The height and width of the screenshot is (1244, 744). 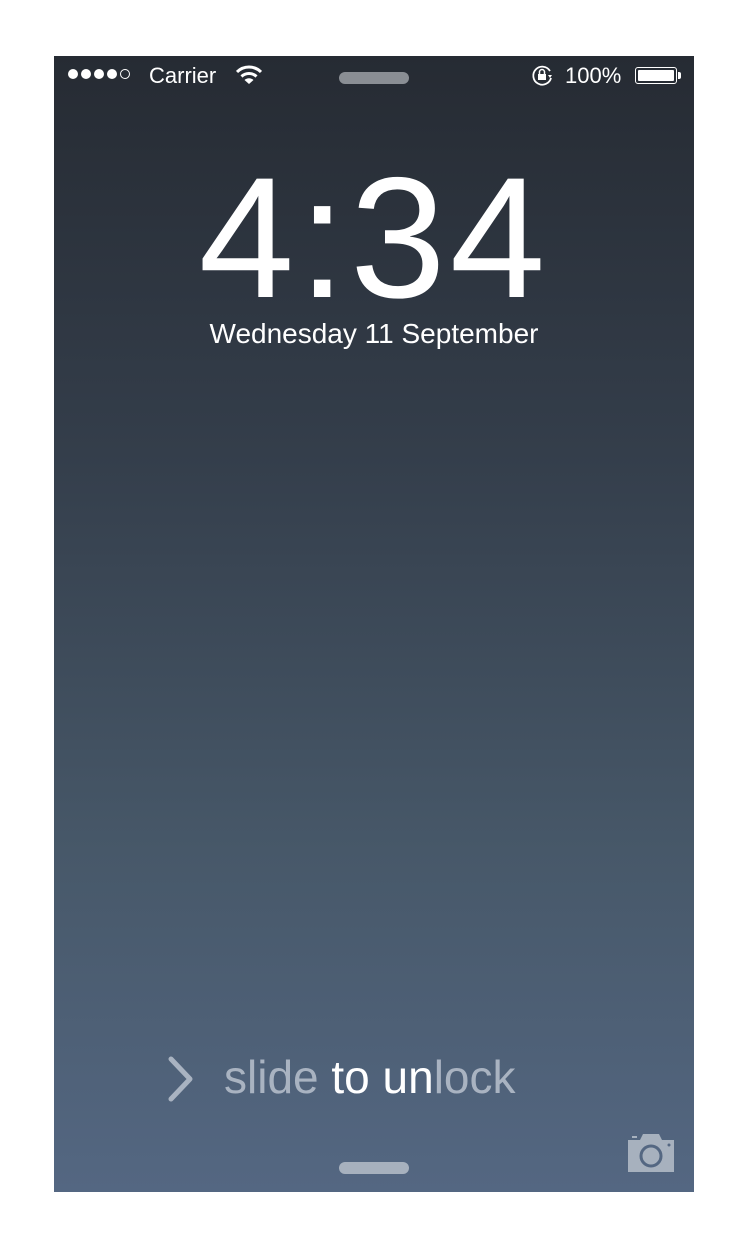 I want to click on battery-percentage: 100%, so click(x=593, y=75).